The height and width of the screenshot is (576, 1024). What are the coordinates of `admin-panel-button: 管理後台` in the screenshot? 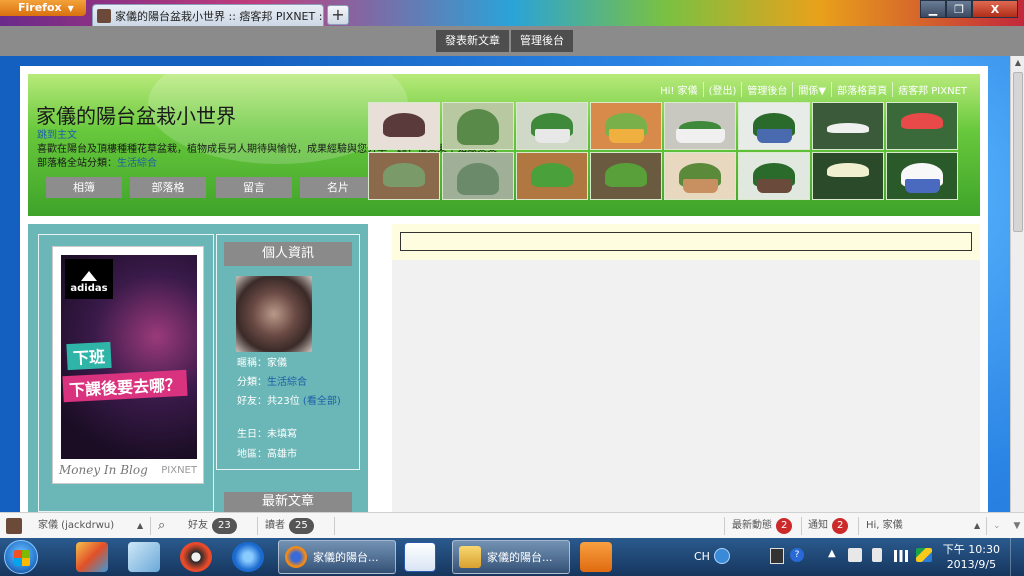 It's located at (542, 41).